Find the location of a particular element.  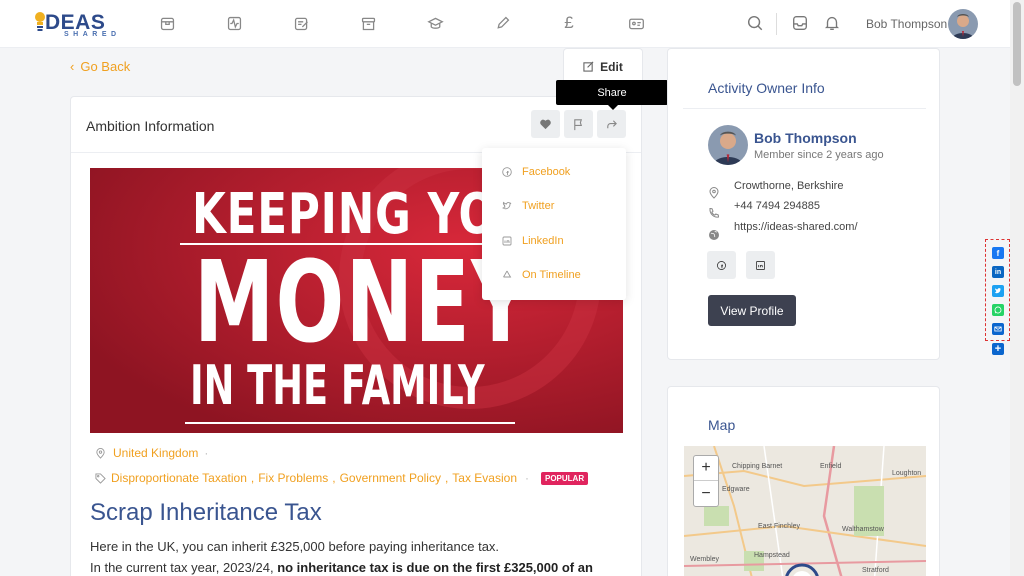

location-link: United Kingdom is located at coordinates (155, 453).